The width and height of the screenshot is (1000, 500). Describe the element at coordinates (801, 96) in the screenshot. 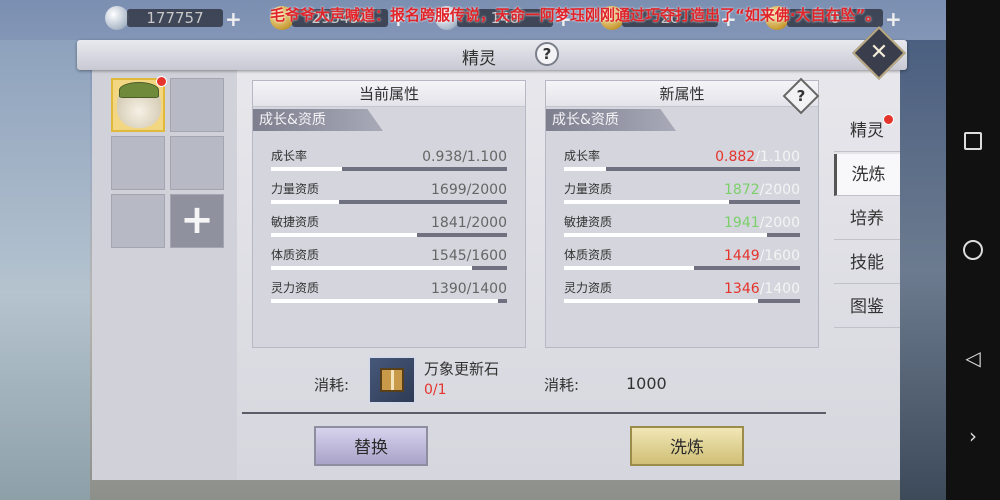

I see `question-icon: ?` at that location.